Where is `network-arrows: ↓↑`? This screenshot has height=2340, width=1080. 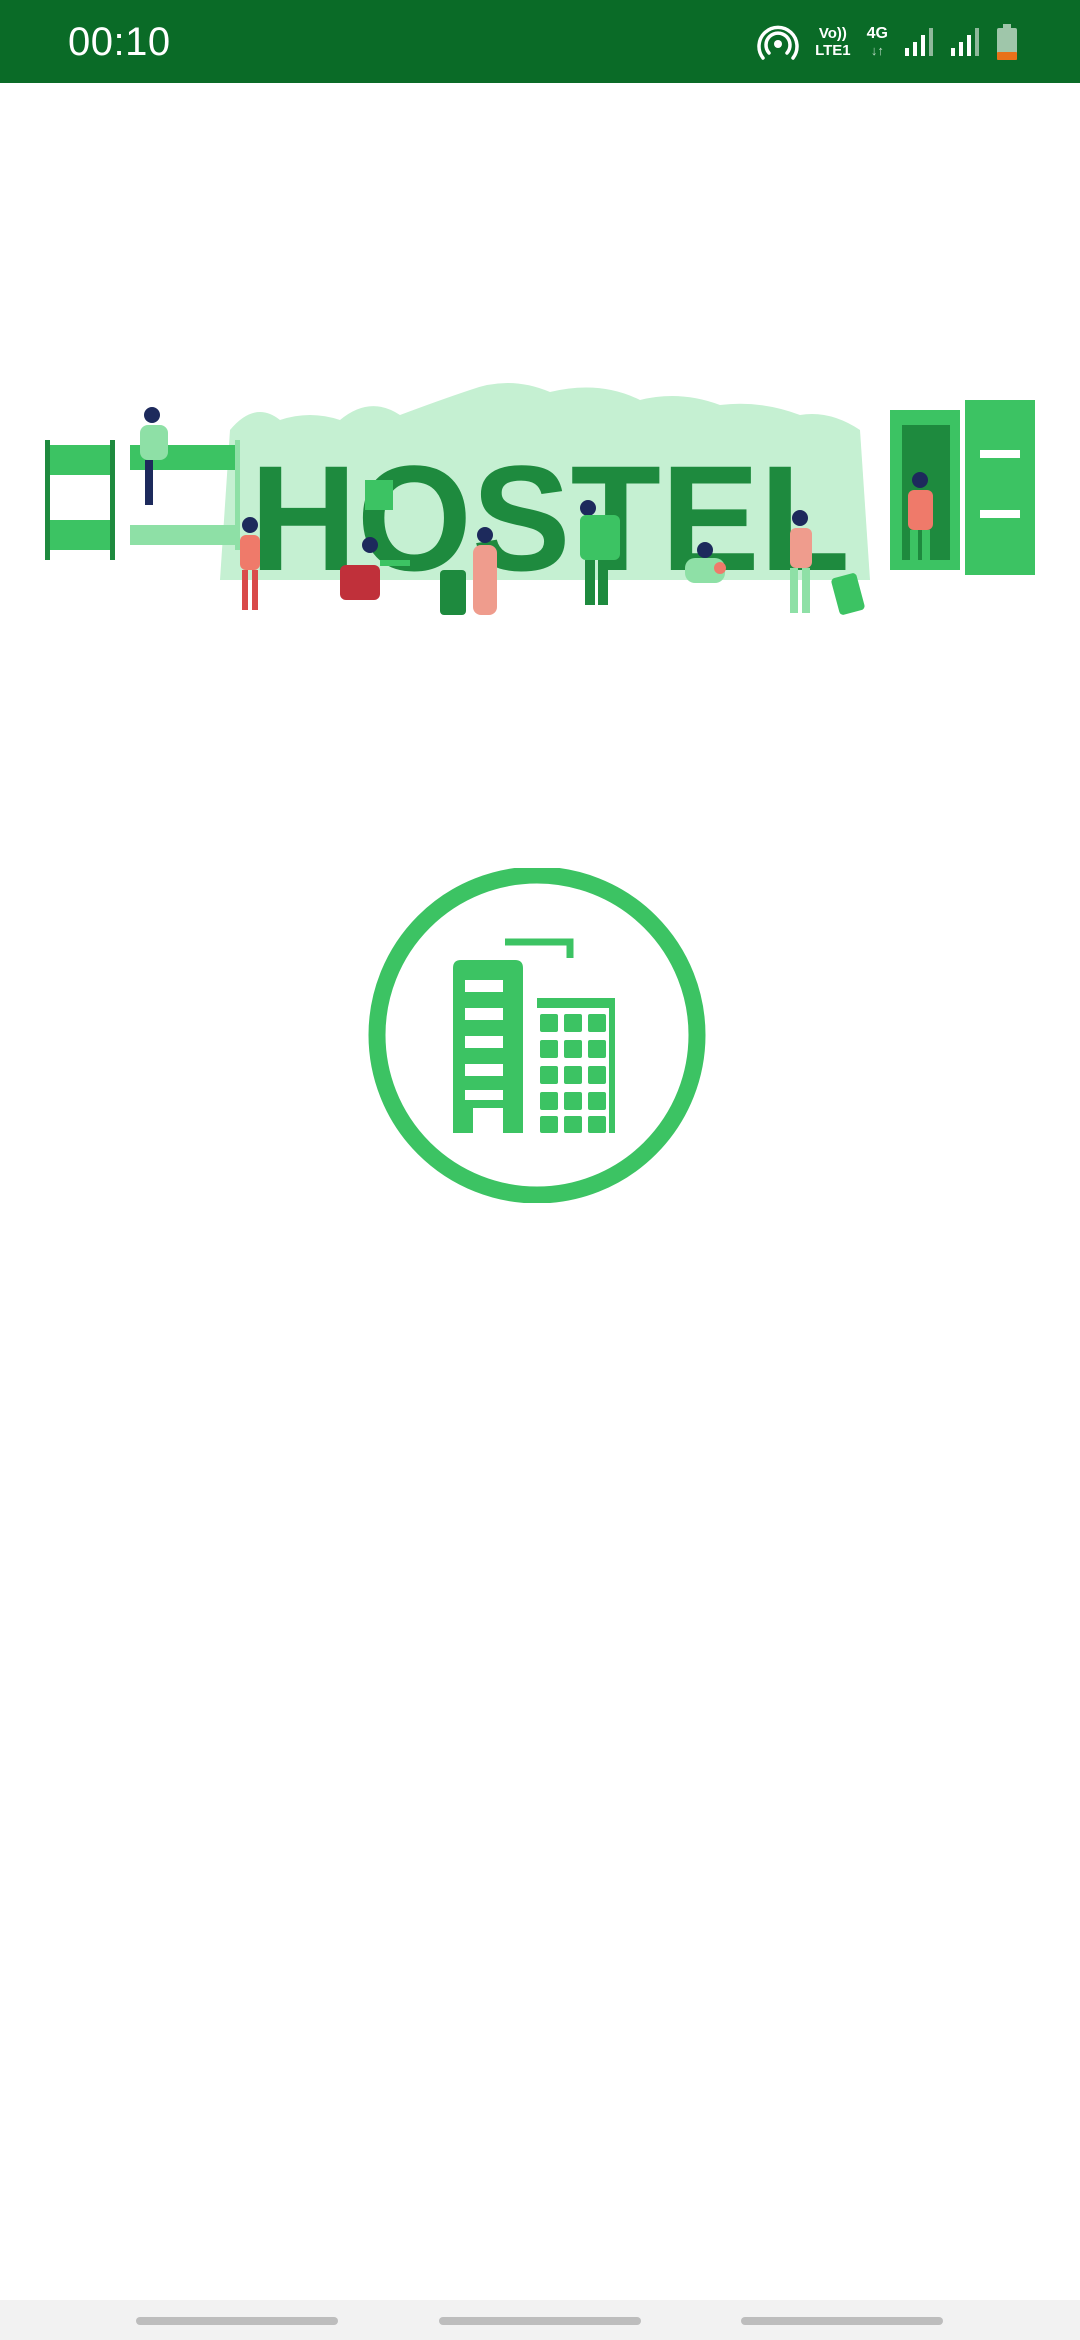 network-arrows: ↓↑ is located at coordinates (877, 50).